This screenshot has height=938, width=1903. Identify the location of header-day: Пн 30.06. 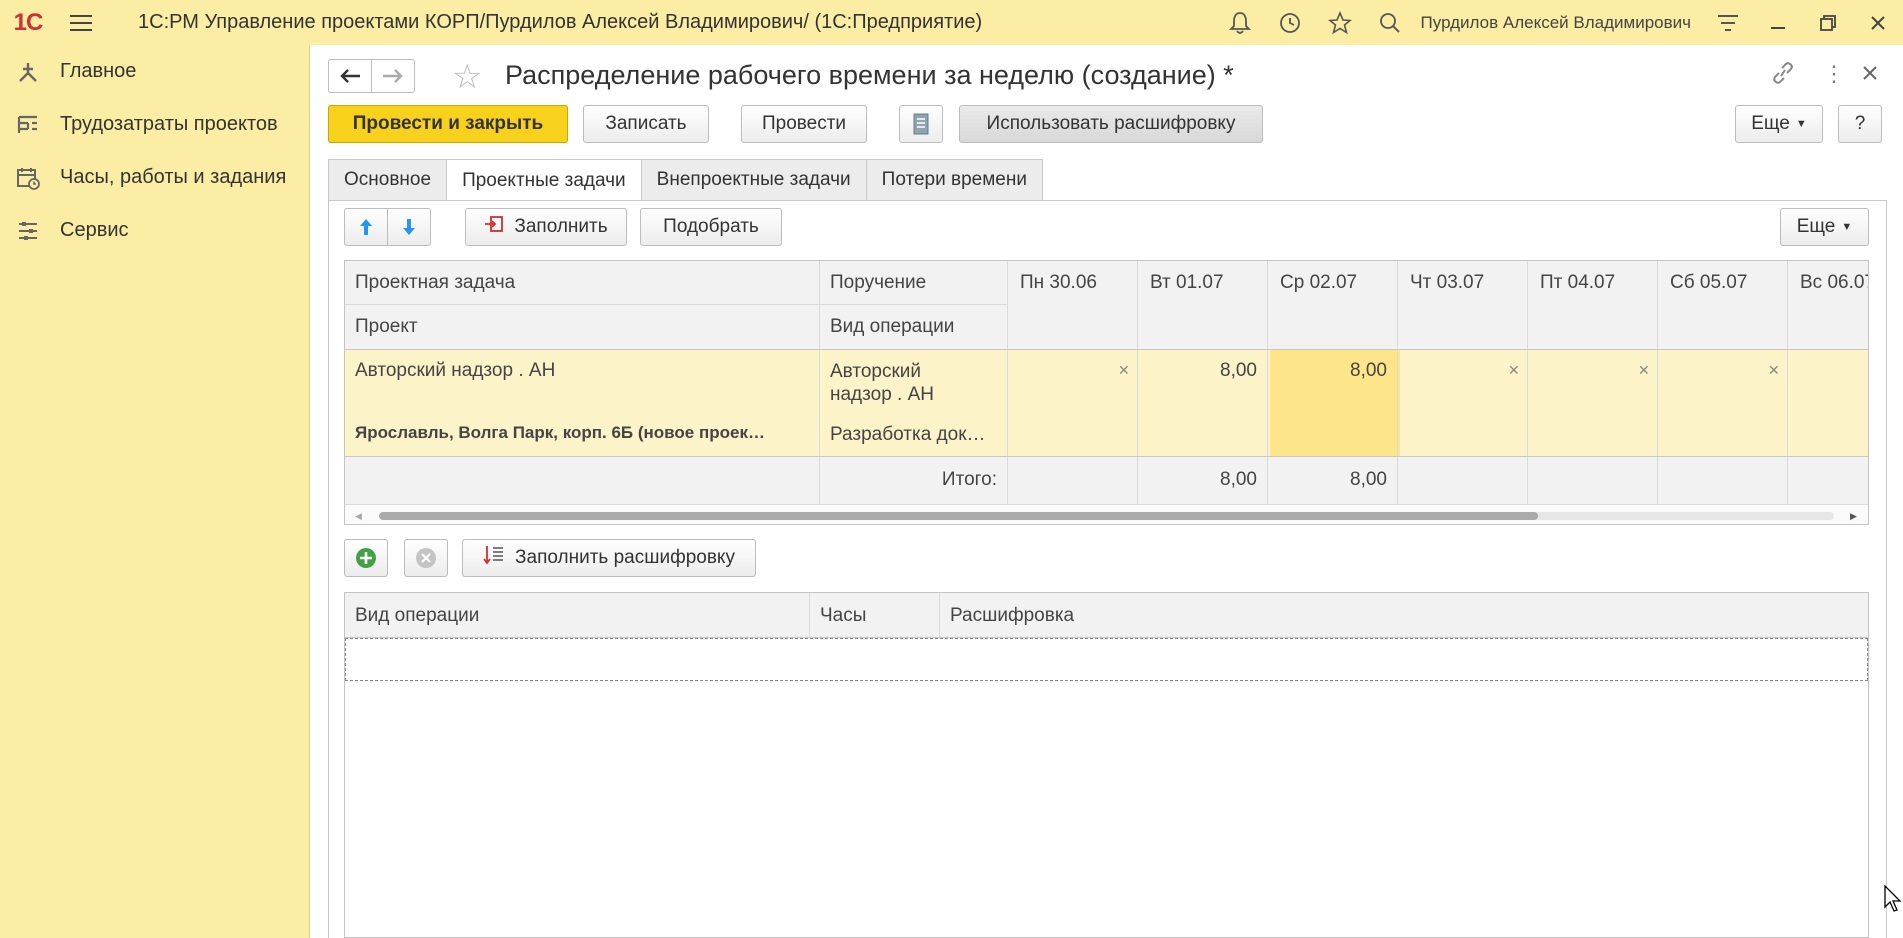
(1058, 283).